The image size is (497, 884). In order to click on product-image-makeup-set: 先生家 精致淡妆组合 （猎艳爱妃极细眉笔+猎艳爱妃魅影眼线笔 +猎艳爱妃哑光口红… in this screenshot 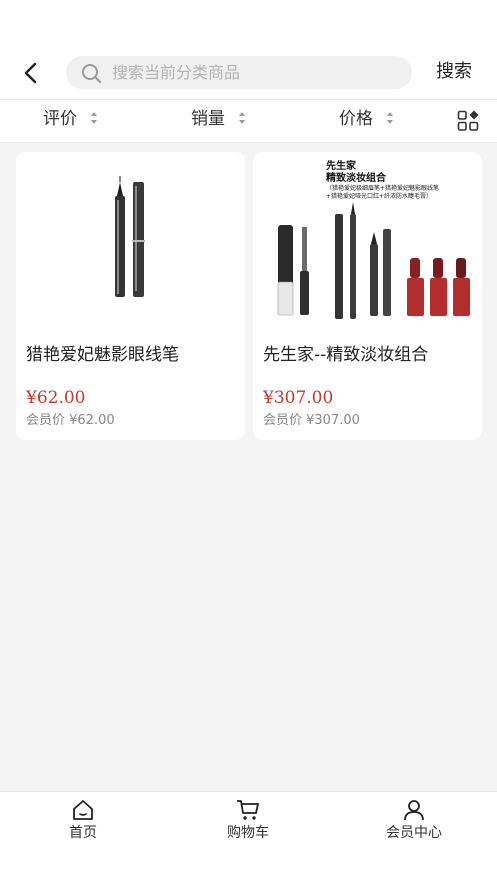, I will do `click(367, 237)`.